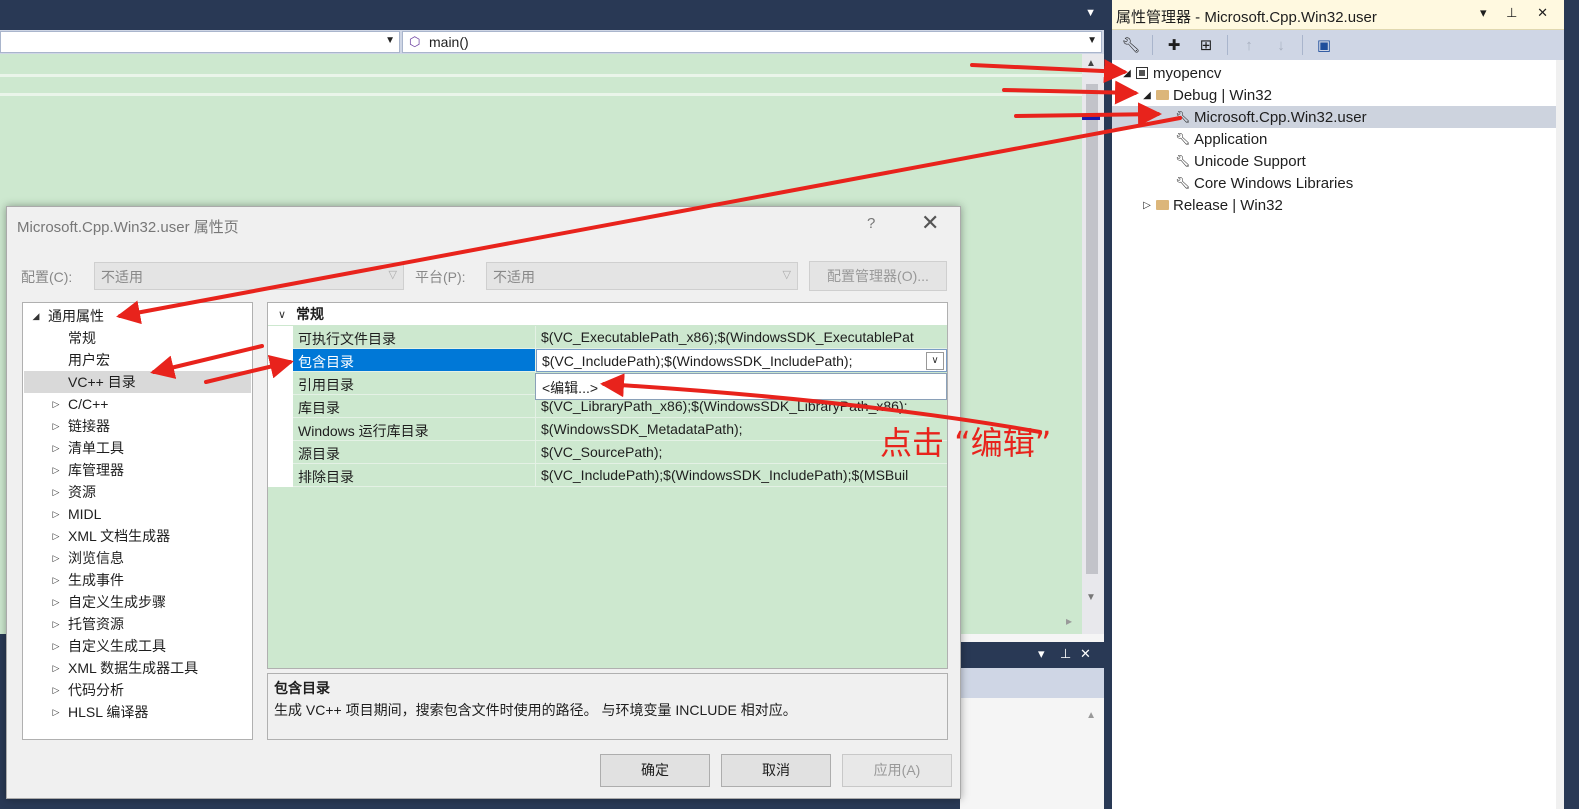 The width and height of the screenshot is (1579, 809). What do you see at coordinates (1065, 654) in the screenshot?
I see `pin-icon: ⊥` at bounding box center [1065, 654].